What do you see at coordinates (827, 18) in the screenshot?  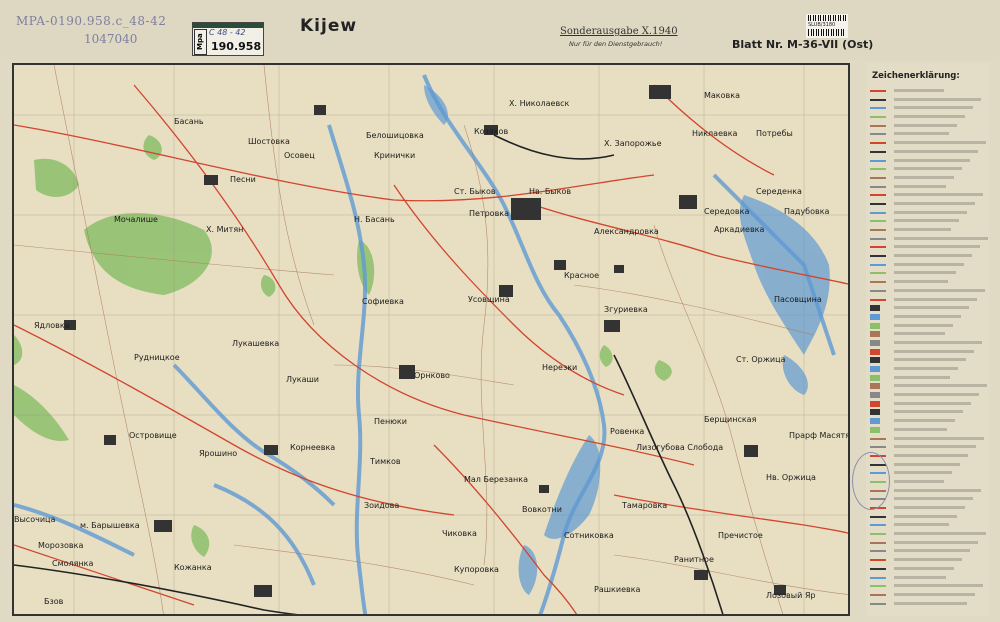 I see `barcode-lines` at bounding box center [827, 18].